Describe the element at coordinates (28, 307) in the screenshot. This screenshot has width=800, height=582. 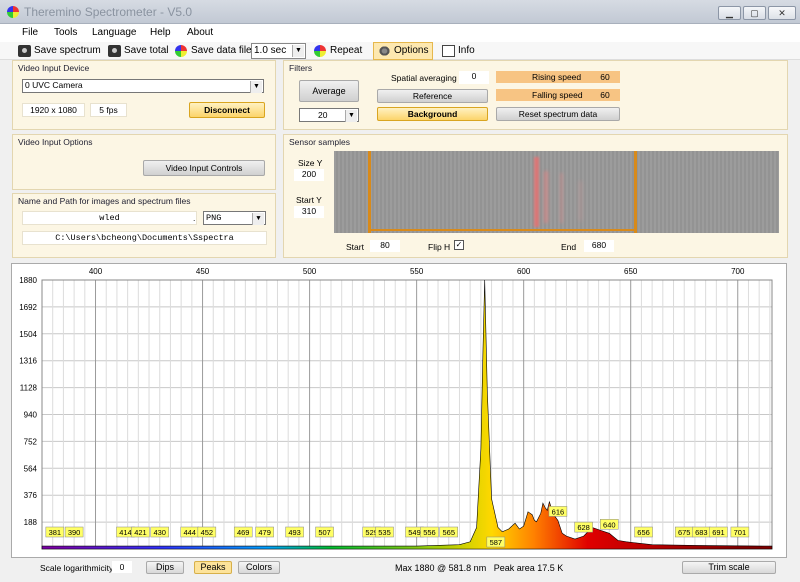
I see `y-tick-label: 1692` at that location.